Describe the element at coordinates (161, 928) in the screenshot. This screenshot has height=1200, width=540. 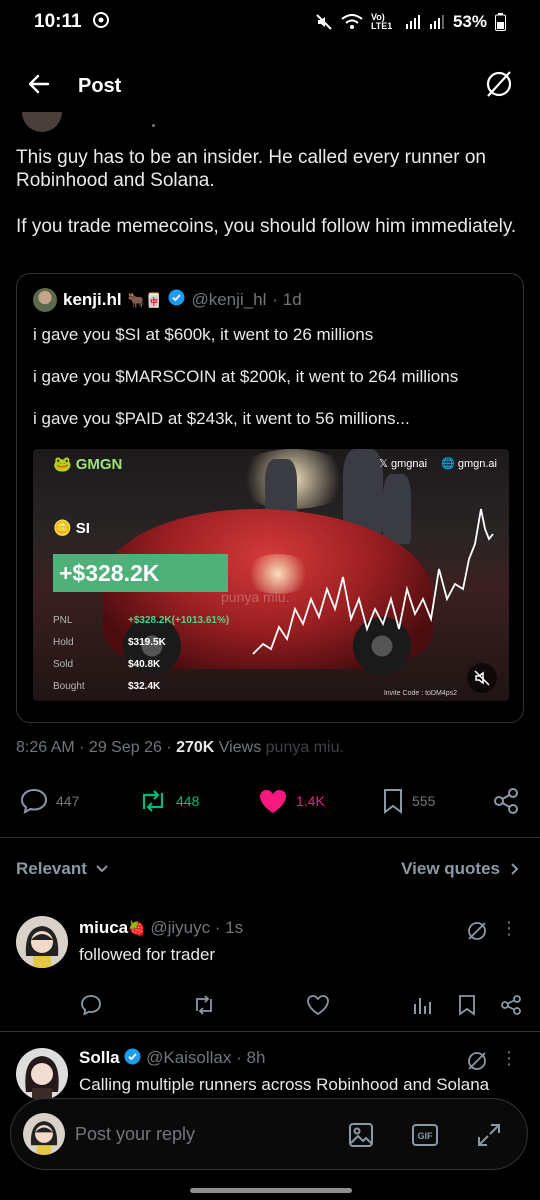
I see `reply-author: miuca🍓 @jiyuyc · 1s` at that location.